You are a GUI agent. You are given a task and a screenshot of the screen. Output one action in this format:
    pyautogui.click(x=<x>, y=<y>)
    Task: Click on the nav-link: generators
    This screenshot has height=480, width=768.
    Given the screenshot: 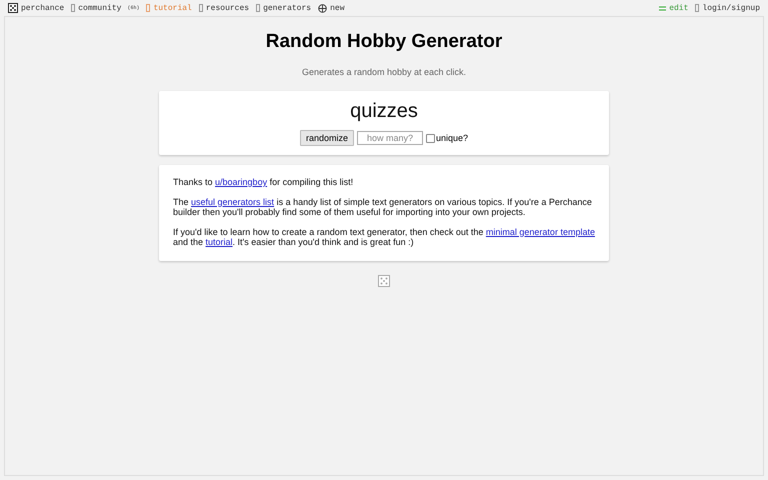 What is the action you would take?
    pyautogui.click(x=284, y=8)
    